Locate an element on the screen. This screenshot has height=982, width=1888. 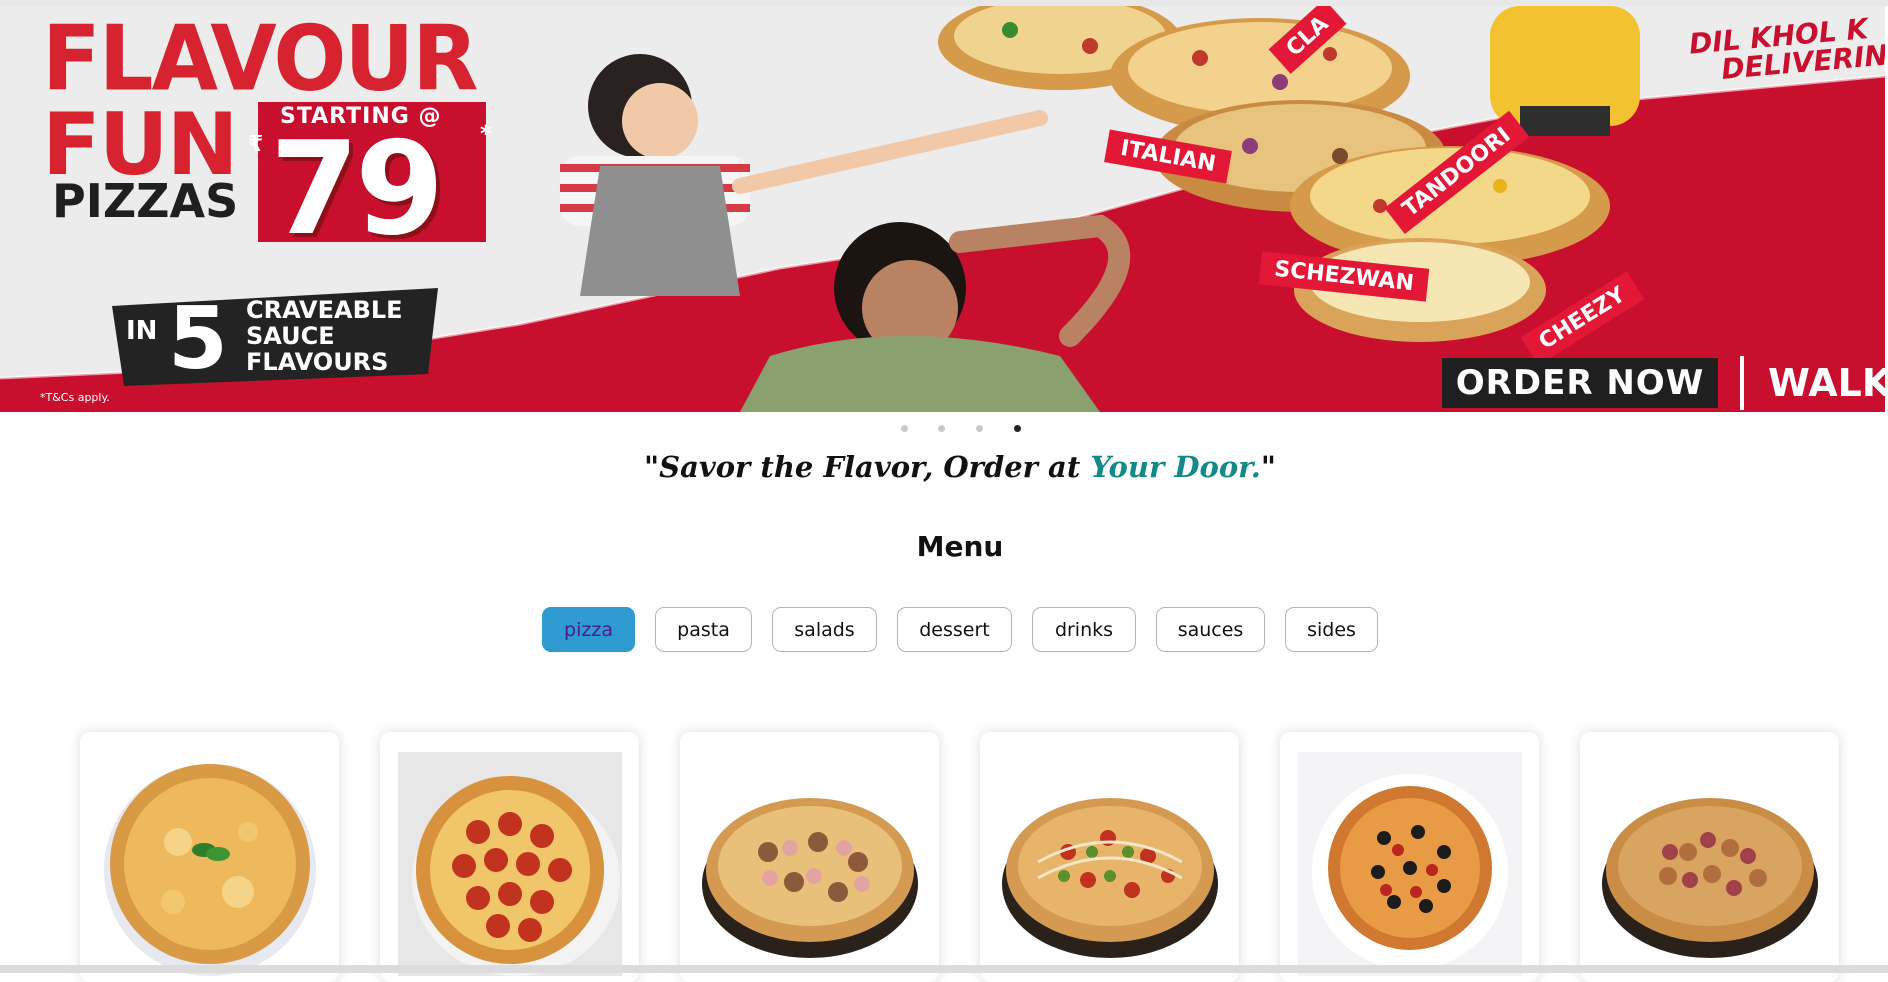
banner-price-asterisk: * is located at coordinates (486, 134).